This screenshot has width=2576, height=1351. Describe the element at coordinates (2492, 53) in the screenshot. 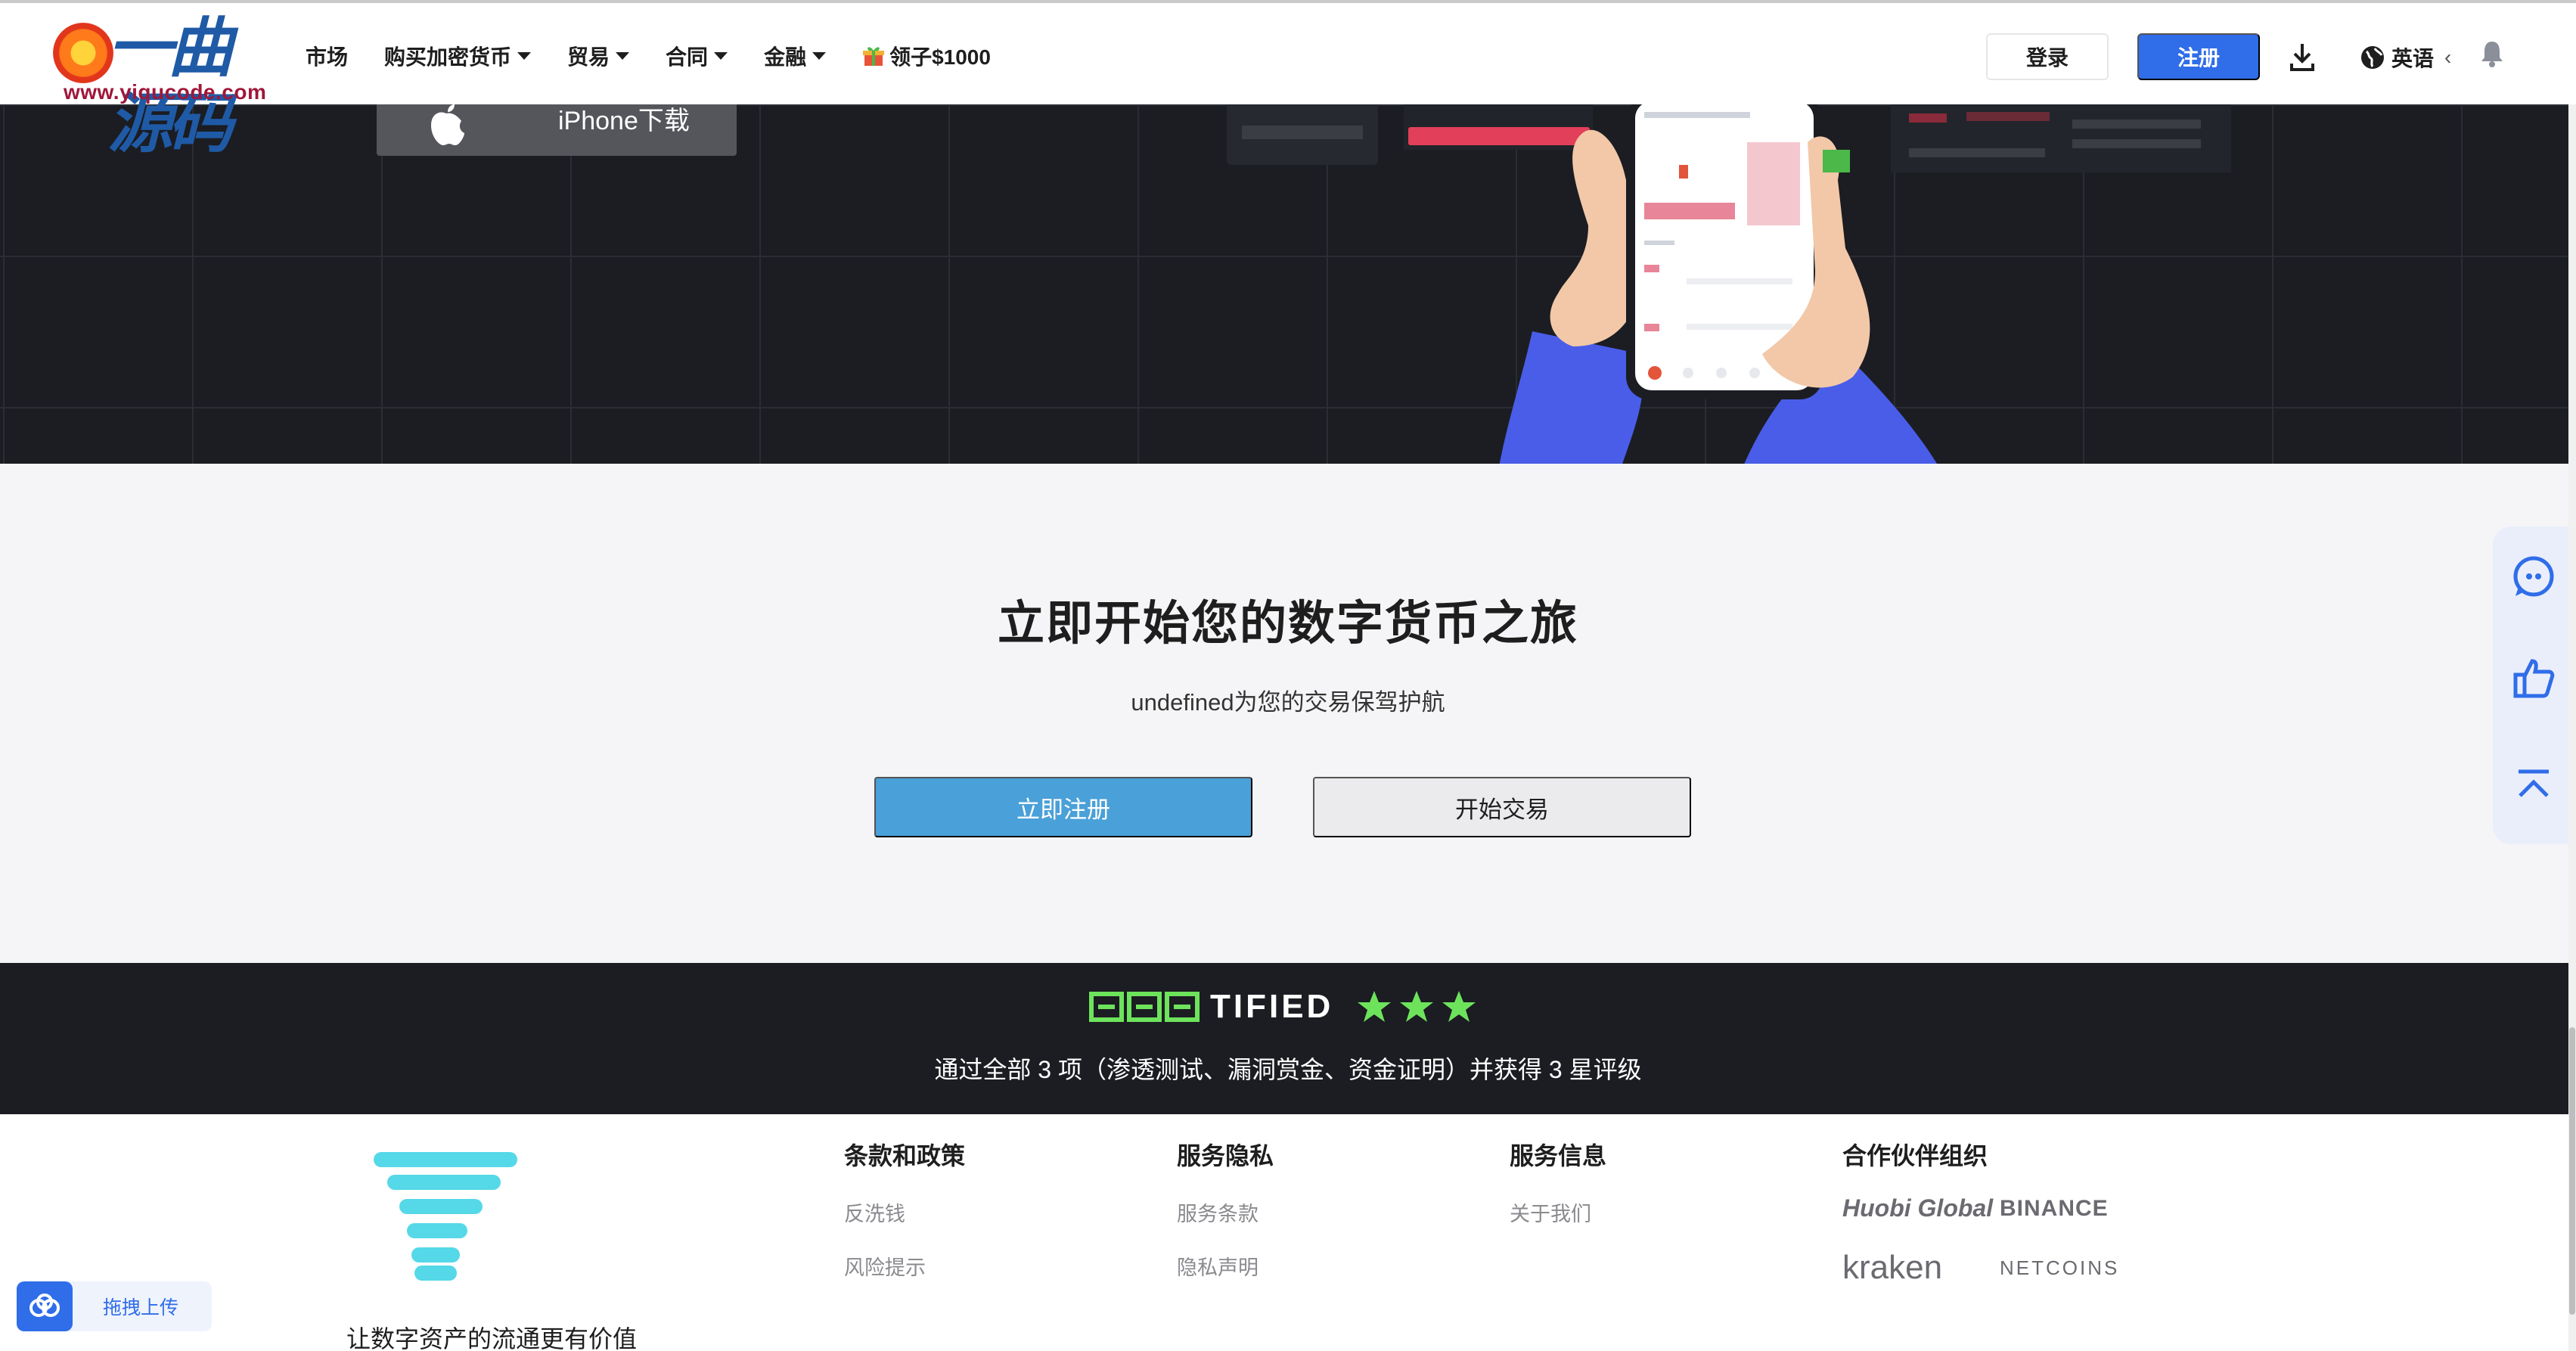

I see `bell-icon` at that location.